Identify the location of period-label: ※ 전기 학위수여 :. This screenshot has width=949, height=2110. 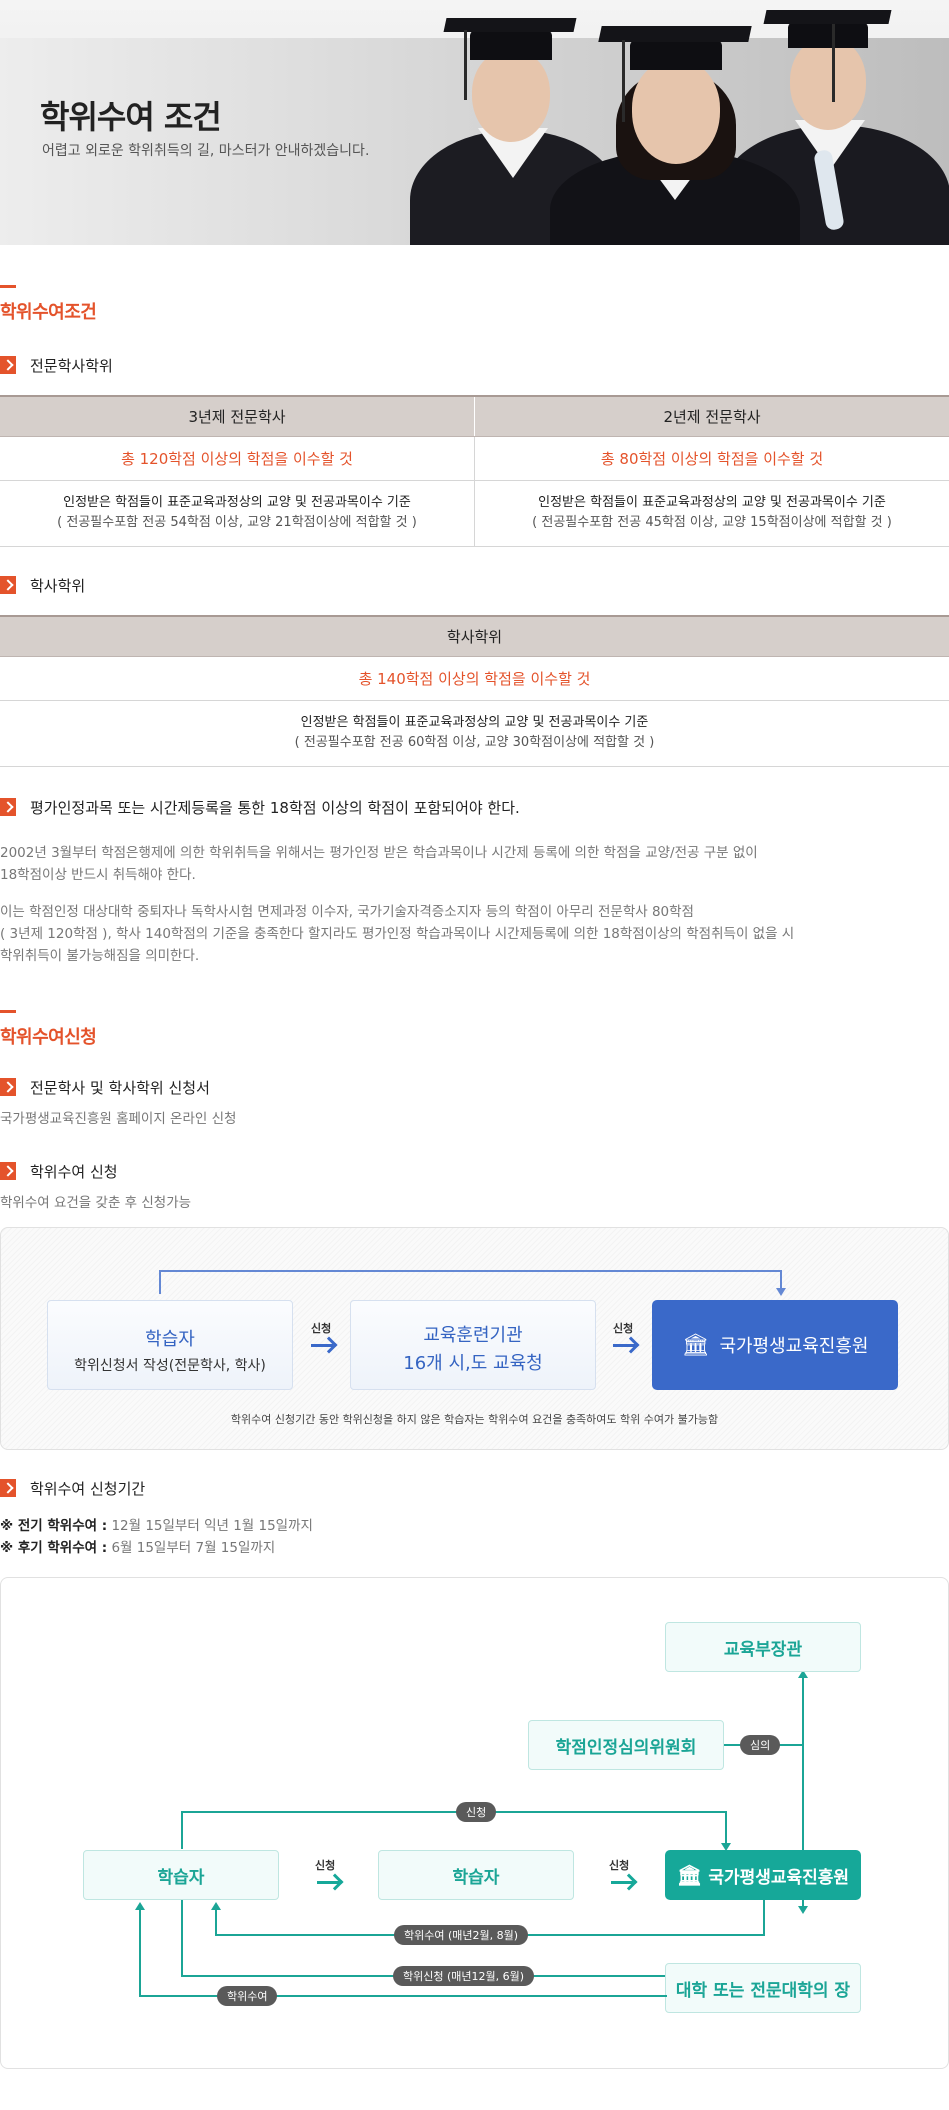
(54, 1526).